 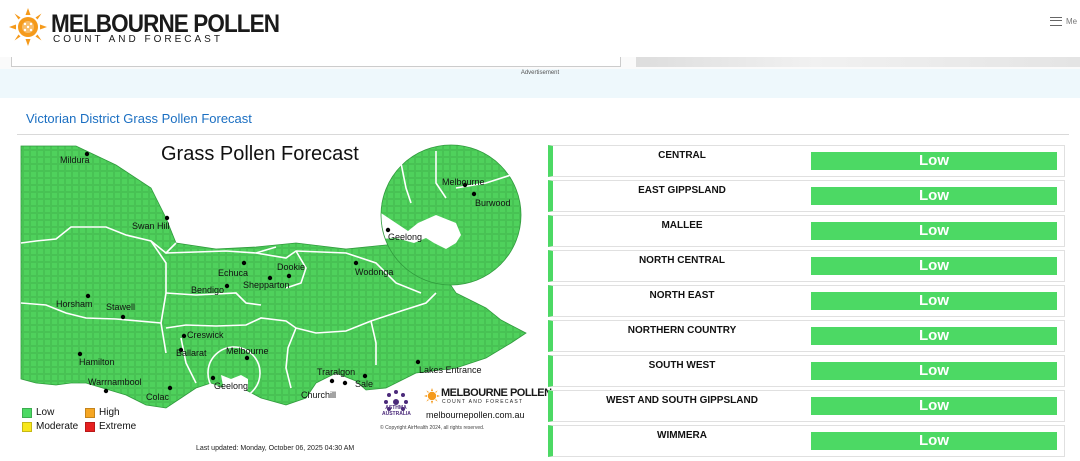 I want to click on district-name: WIMMERA, so click(x=682, y=435).